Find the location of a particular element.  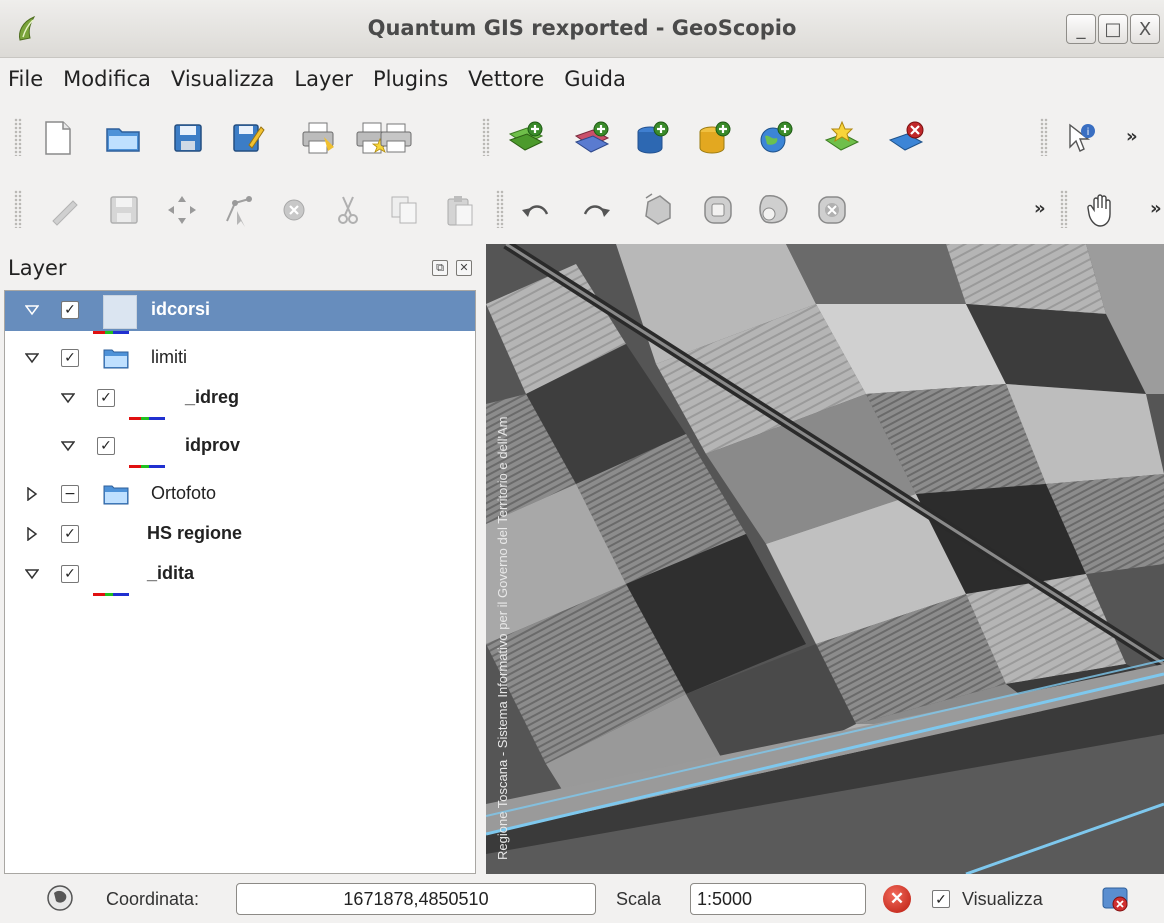

print-icon is located at coordinates (396, 138).